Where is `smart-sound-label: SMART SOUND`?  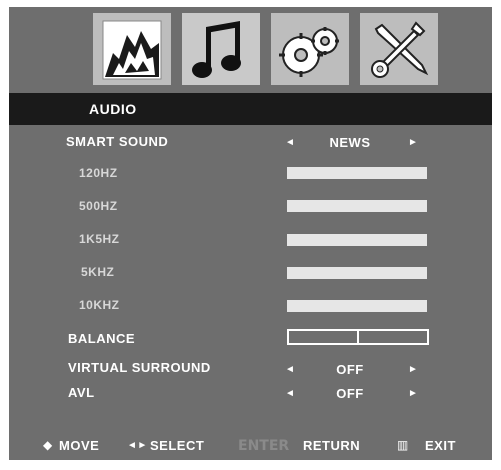
smart-sound-label: SMART SOUND is located at coordinates (117, 141).